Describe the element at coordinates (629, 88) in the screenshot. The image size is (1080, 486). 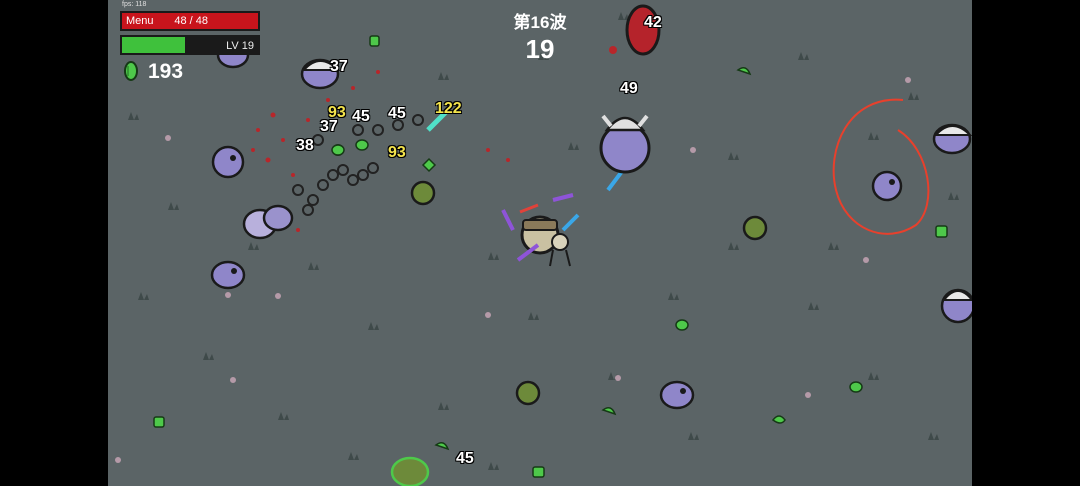
I see `damage-number: 49` at that location.